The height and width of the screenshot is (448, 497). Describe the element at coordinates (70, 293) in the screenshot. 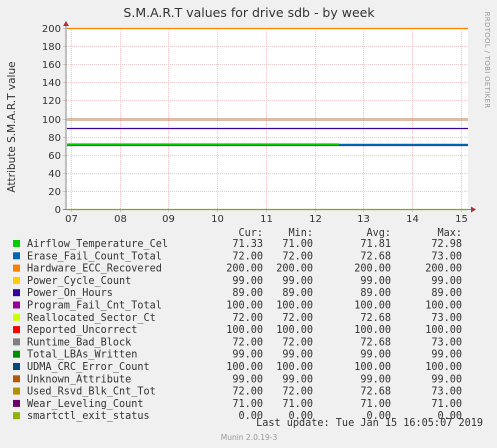

I see `legend-label: Power_On_Hours` at that location.